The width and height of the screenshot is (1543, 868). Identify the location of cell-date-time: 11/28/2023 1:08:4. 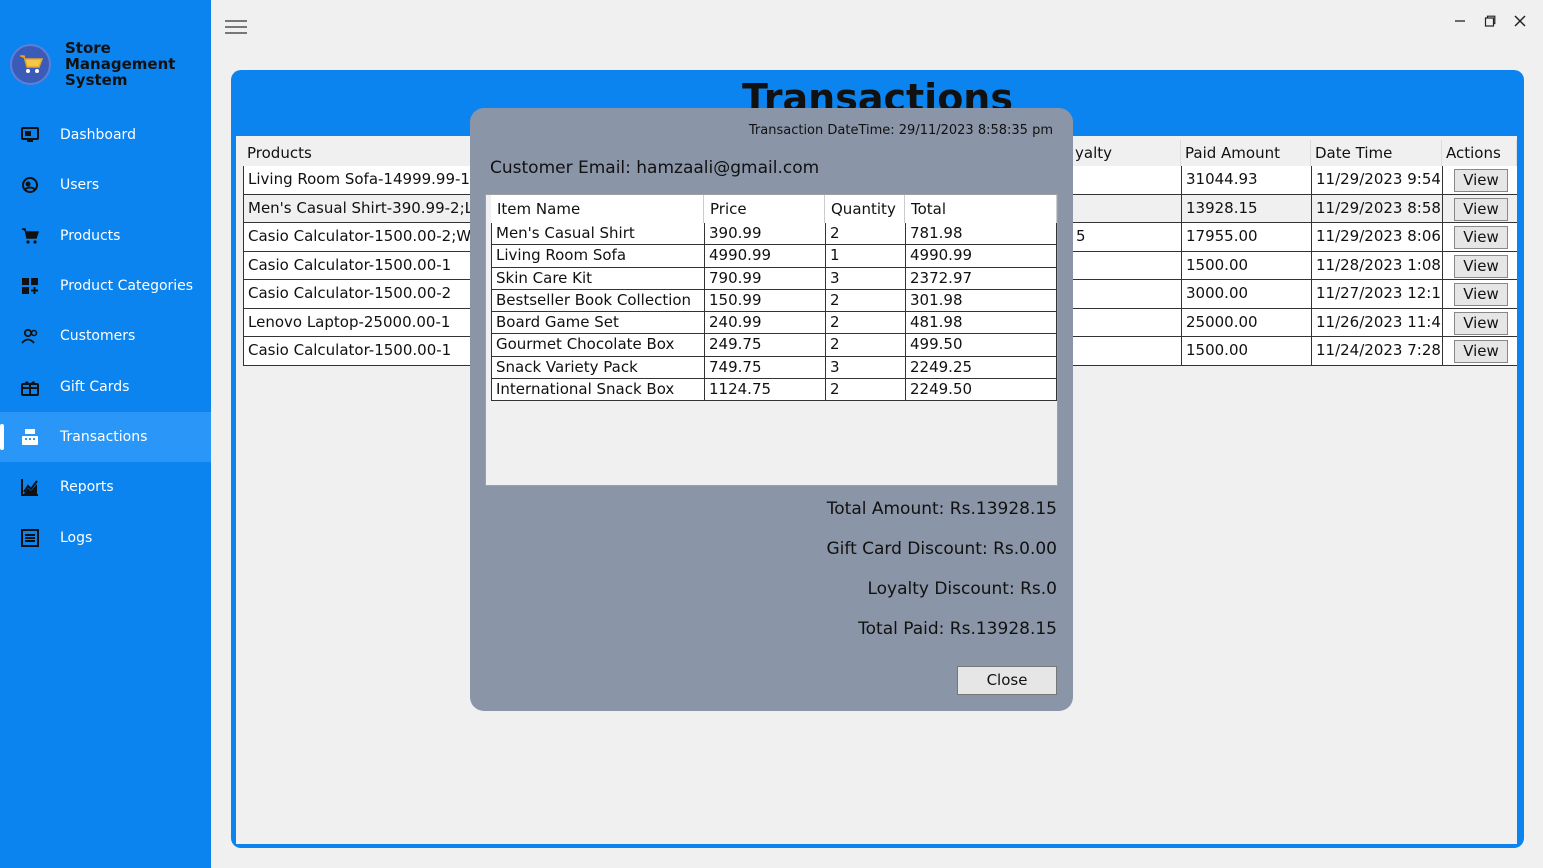
(1376, 265).